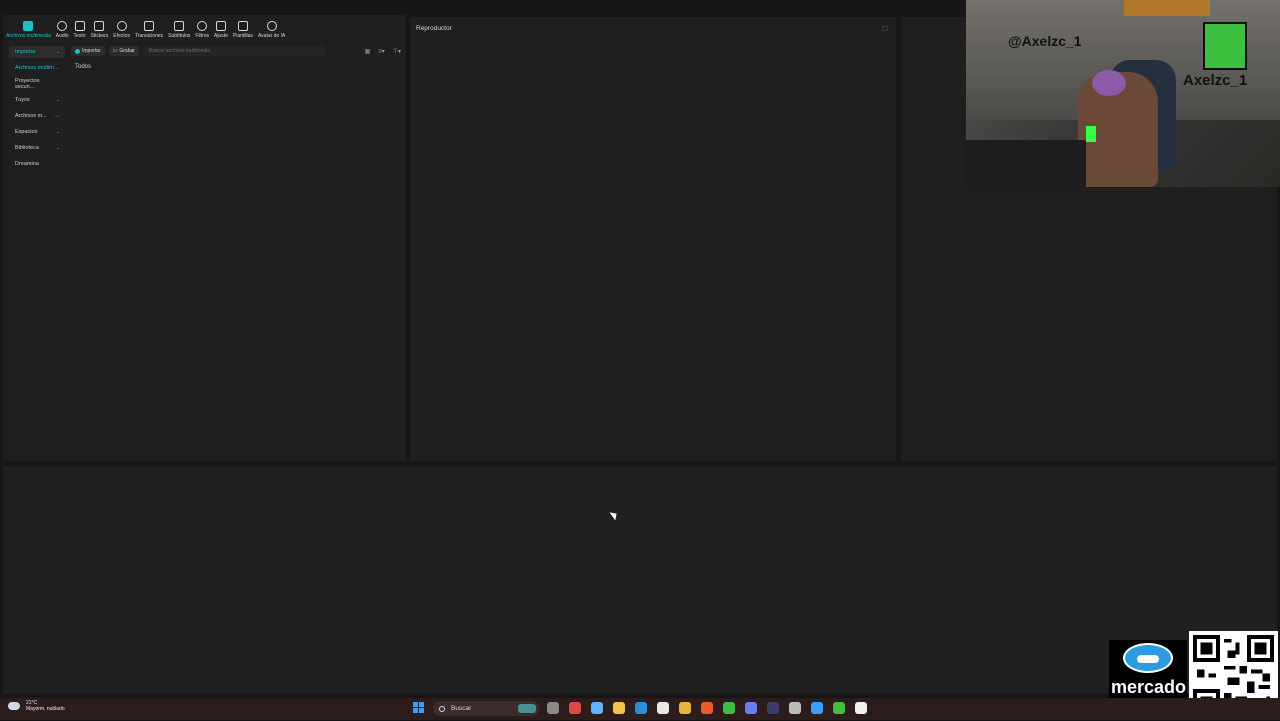 Image resolution: width=1280 pixels, height=721 pixels. Describe the element at coordinates (1026, 163) in the screenshot. I see `desk` at that location.